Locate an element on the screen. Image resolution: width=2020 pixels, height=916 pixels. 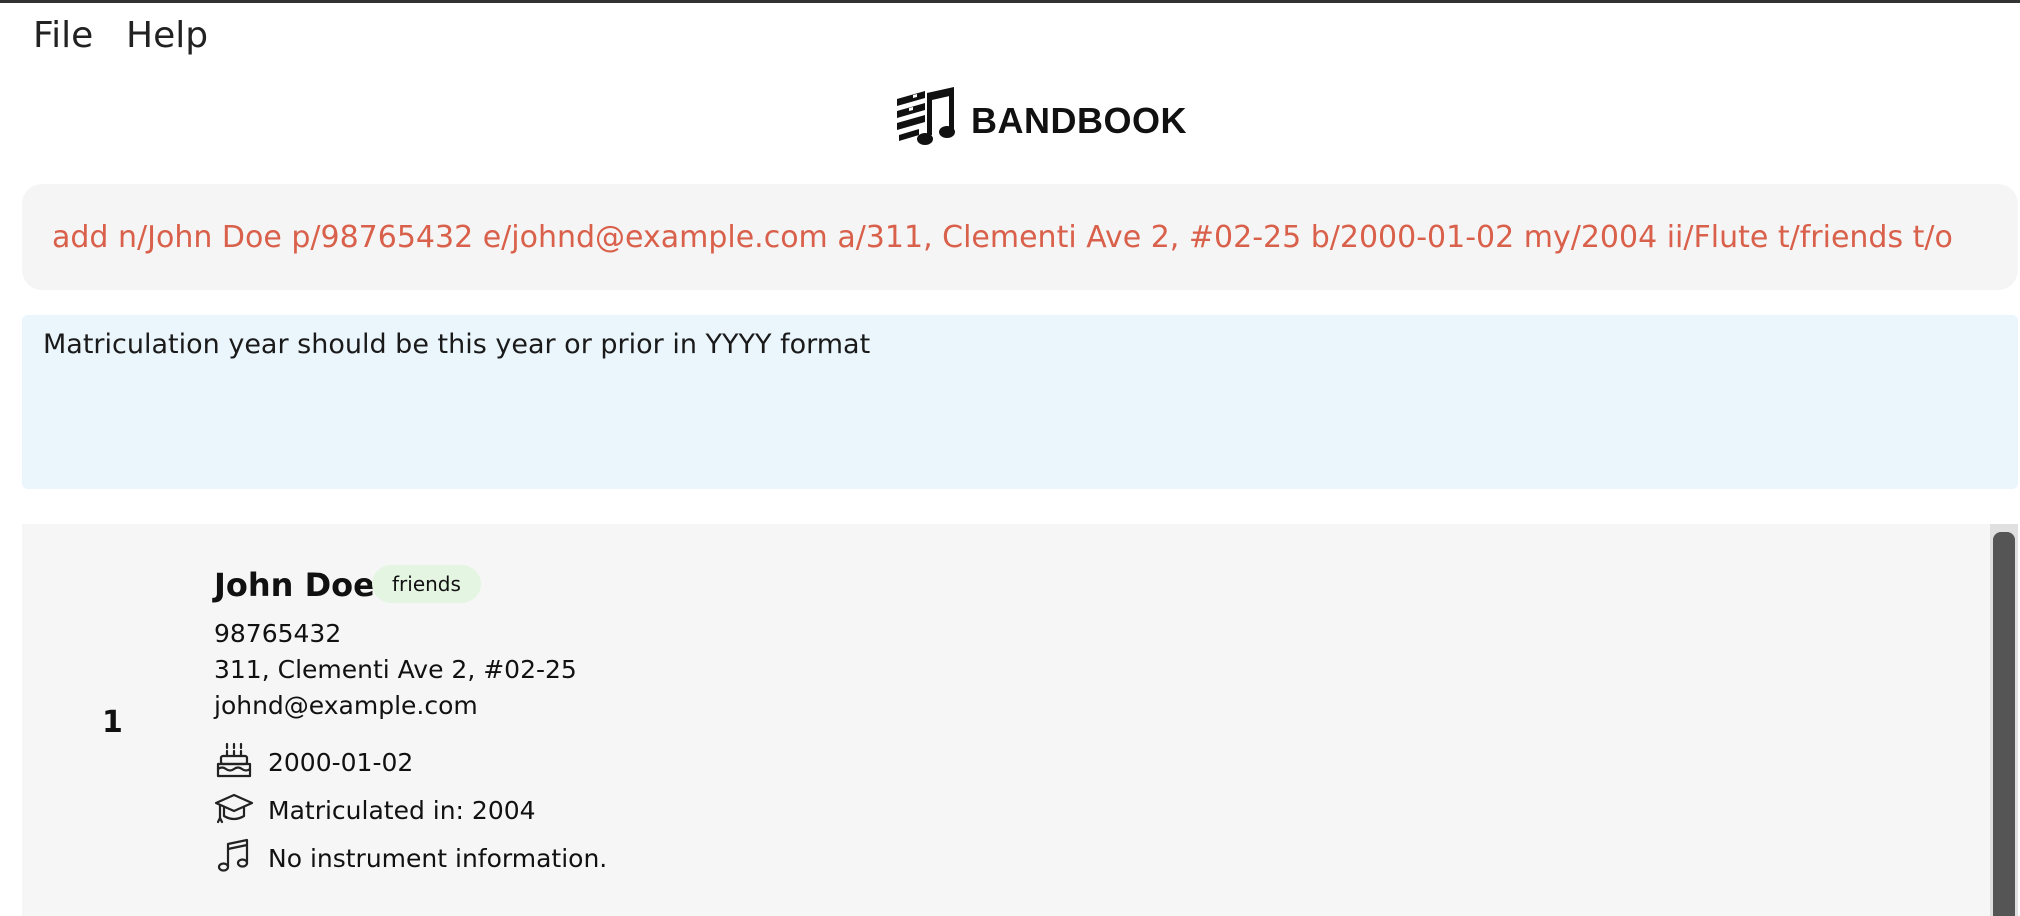
menu-bar: File Help is located at coordinates (1010, 36).